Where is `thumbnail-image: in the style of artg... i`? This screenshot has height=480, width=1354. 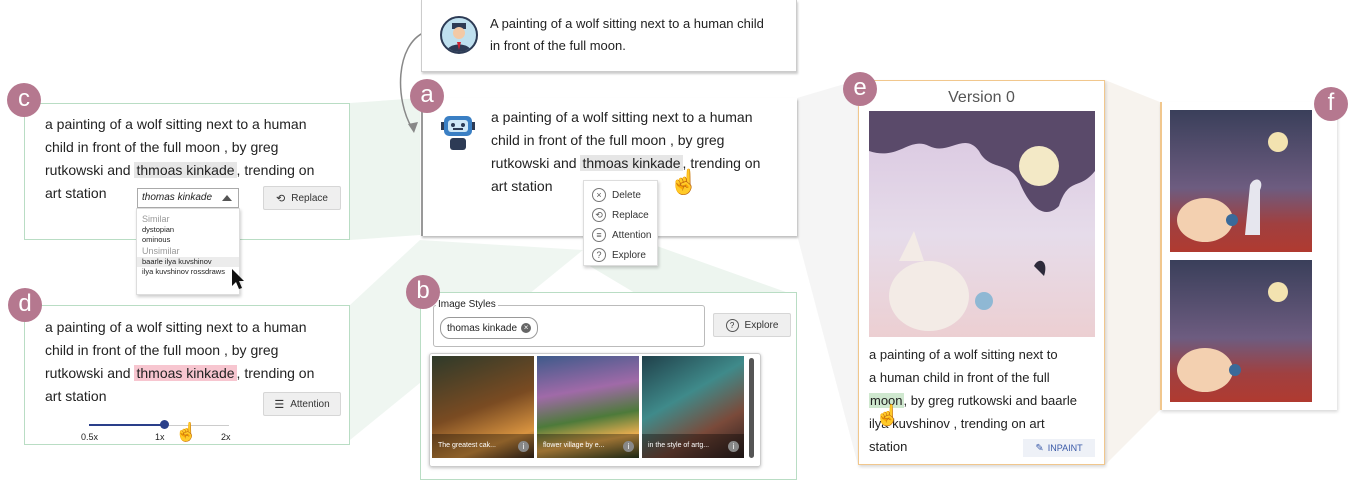 thumbnail-image: in the style of artg... i is located at coordinates (693, 407).